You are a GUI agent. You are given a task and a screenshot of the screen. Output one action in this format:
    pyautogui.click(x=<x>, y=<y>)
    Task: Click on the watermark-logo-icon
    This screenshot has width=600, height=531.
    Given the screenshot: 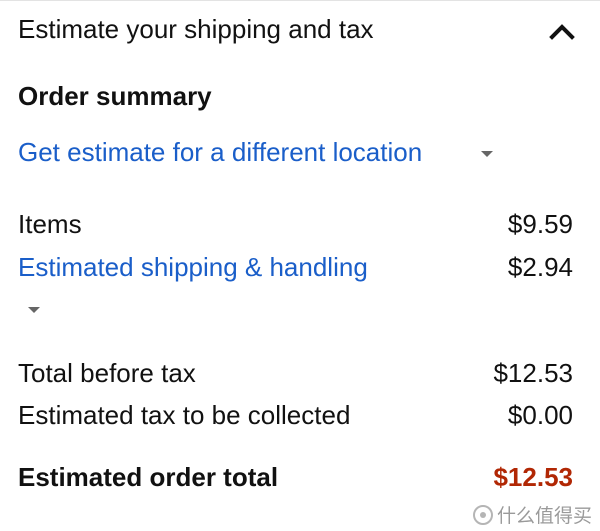 What is the action you would take?
    pyautogui.click(x=482, y=514)
    